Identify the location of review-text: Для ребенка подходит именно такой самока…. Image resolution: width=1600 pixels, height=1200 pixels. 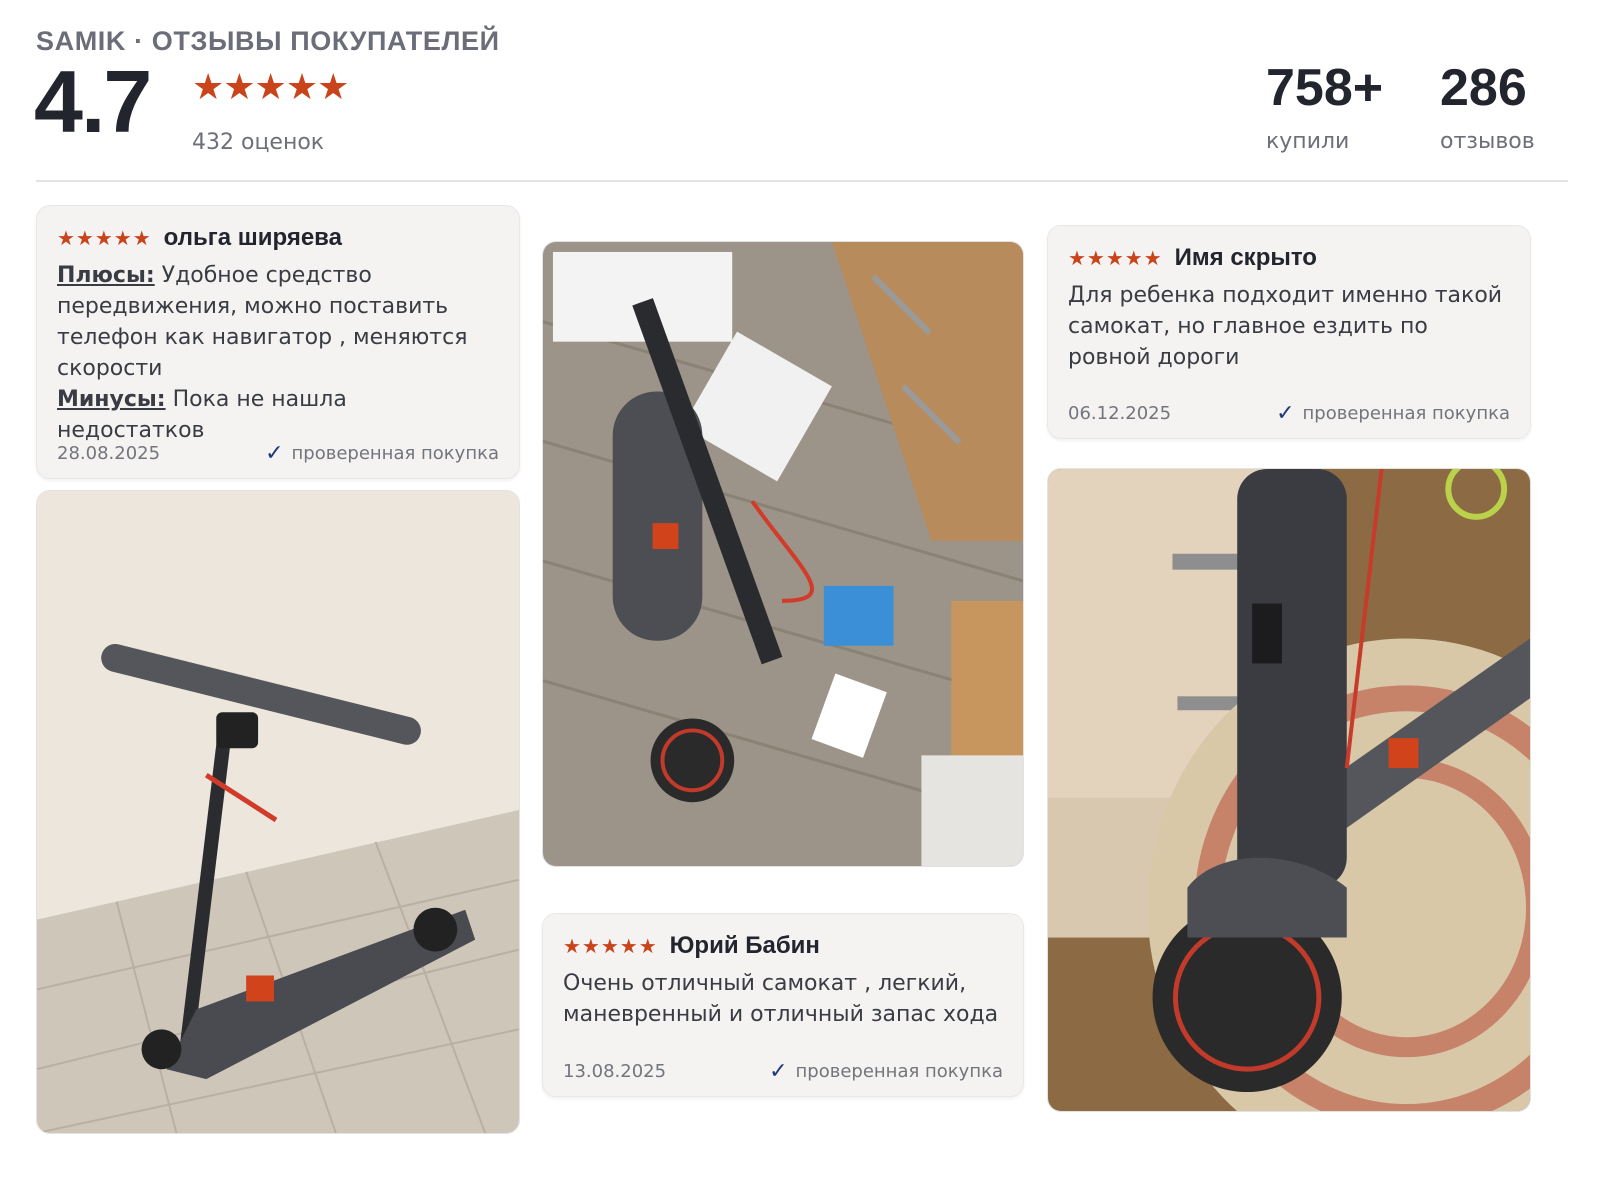
(1285, 326).